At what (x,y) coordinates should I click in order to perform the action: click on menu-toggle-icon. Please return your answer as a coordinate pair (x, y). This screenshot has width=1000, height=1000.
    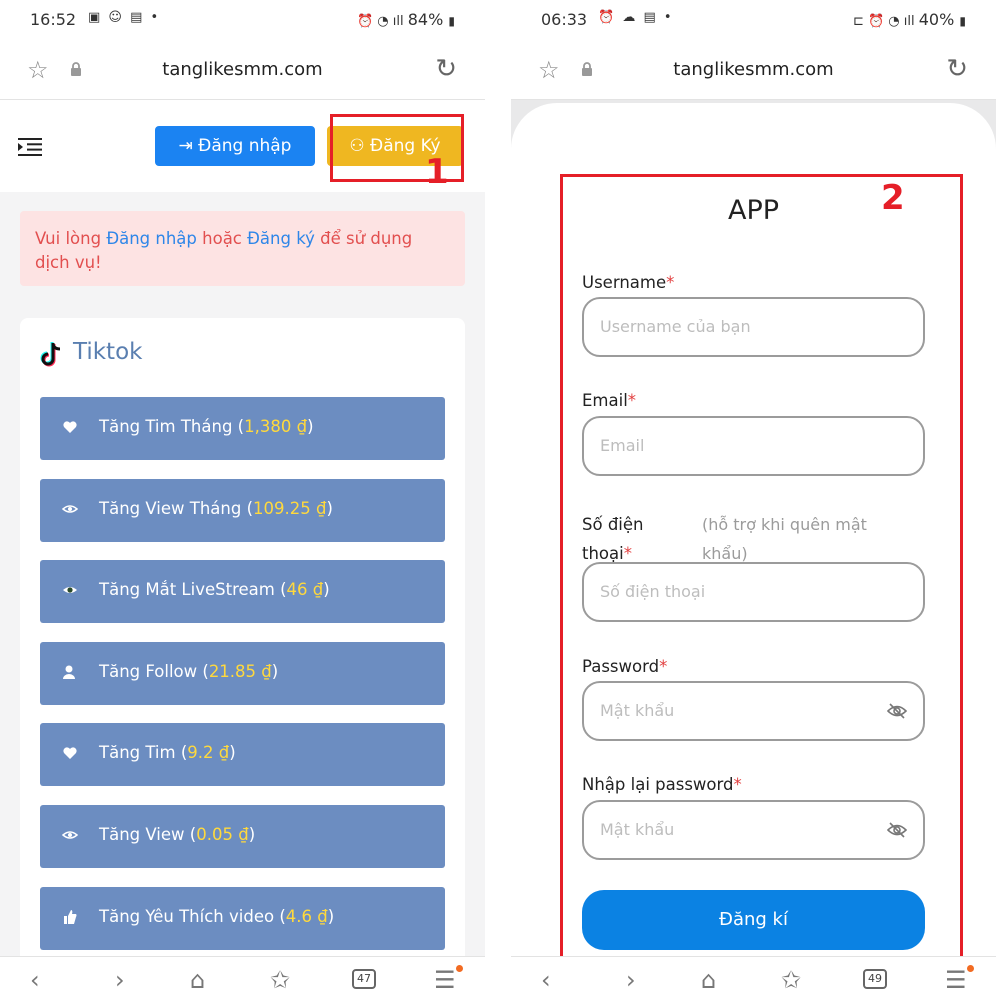
    Looking at the image, I should click on (30, 147).